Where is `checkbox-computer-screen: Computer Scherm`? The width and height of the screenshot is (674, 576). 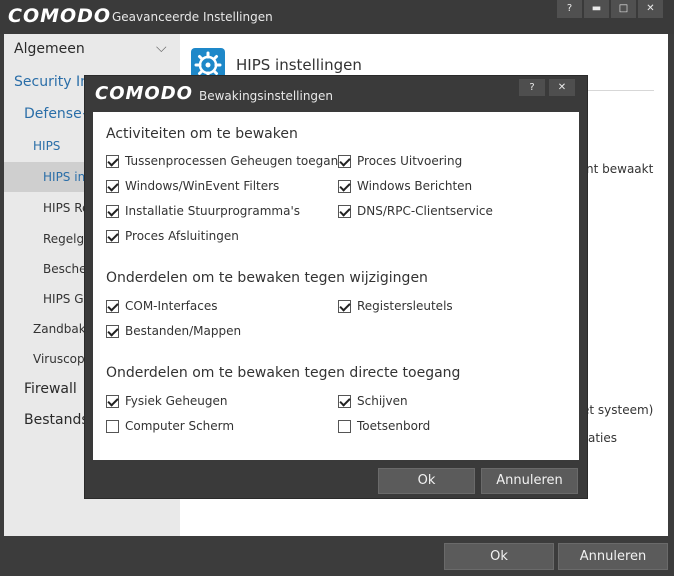
checkbox-computer-screen: Computer Scherm is located at coordinates (170, 426).